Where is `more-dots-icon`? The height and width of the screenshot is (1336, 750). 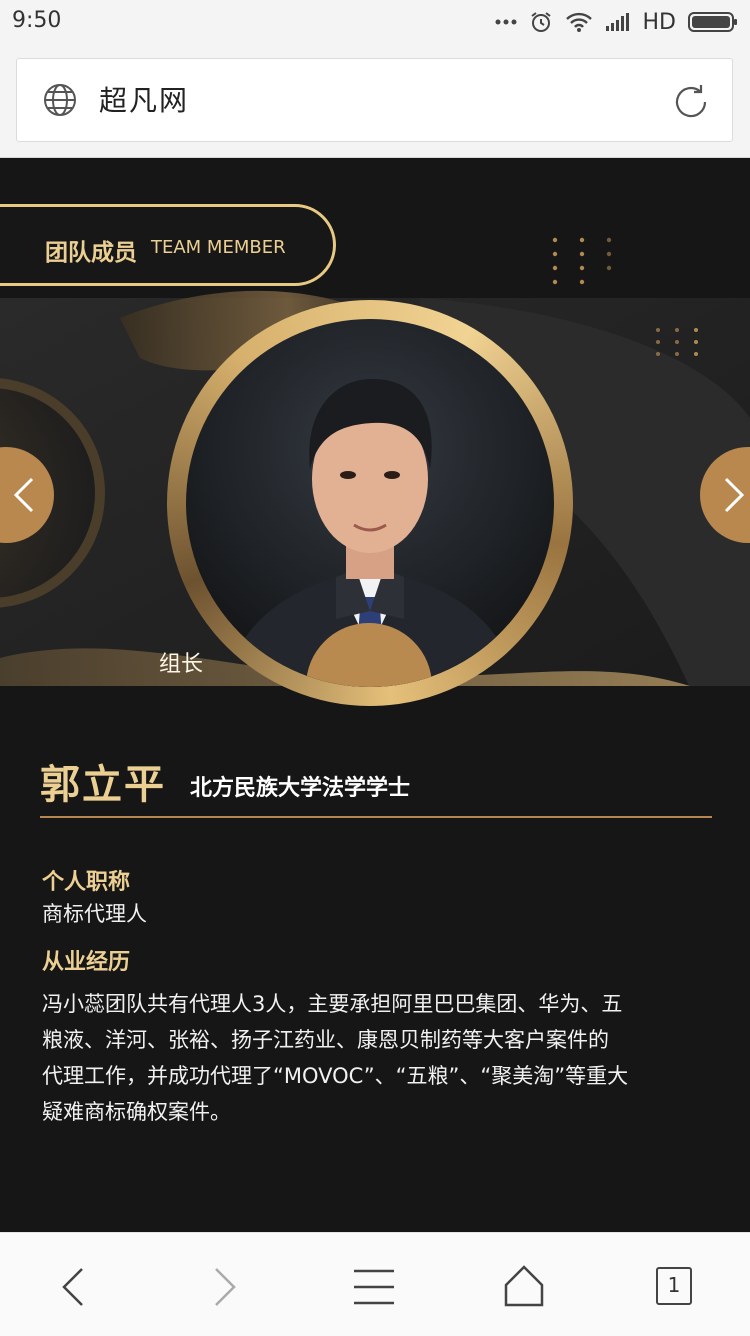
more-dots-icon is located at coordinates (506, 22).